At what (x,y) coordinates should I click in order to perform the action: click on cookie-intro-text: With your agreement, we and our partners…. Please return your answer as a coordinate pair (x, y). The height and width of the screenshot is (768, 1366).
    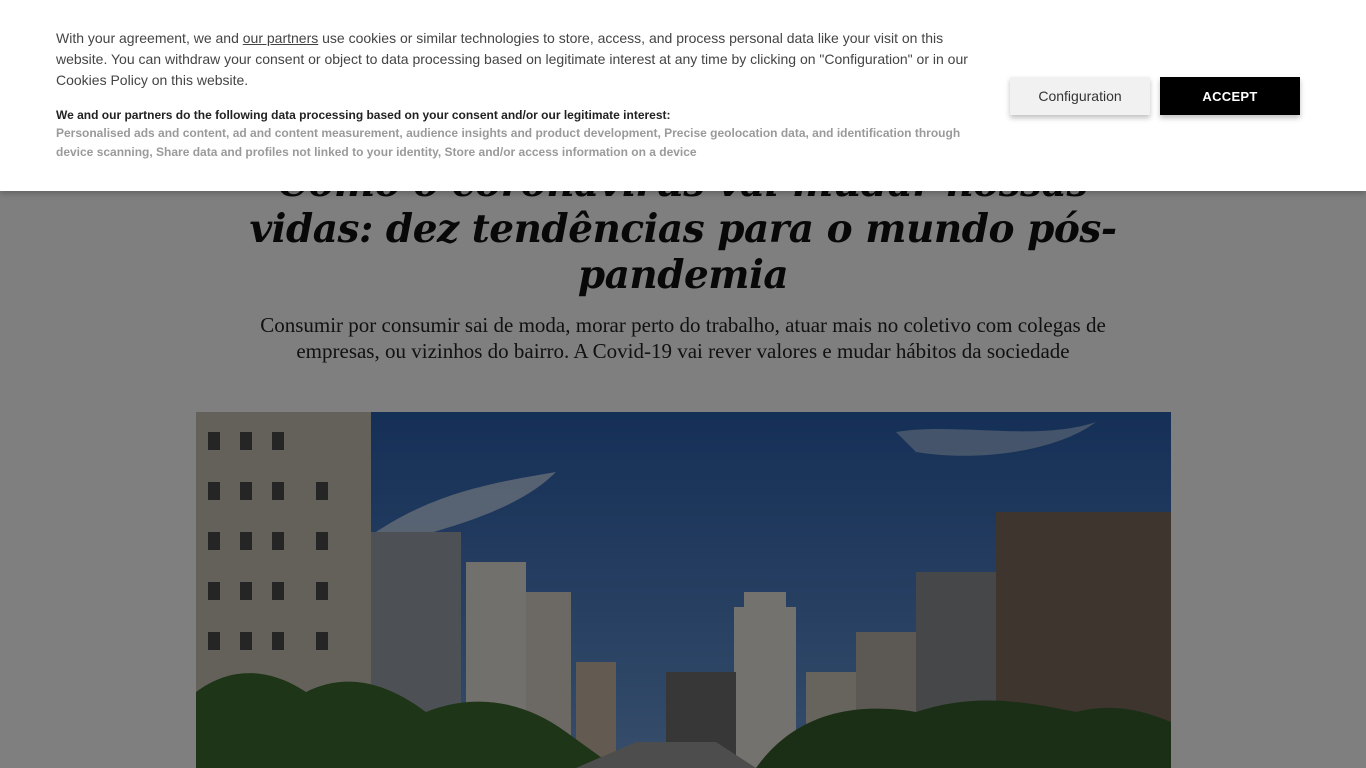
    Looking at the image, I should click on (516, 59).